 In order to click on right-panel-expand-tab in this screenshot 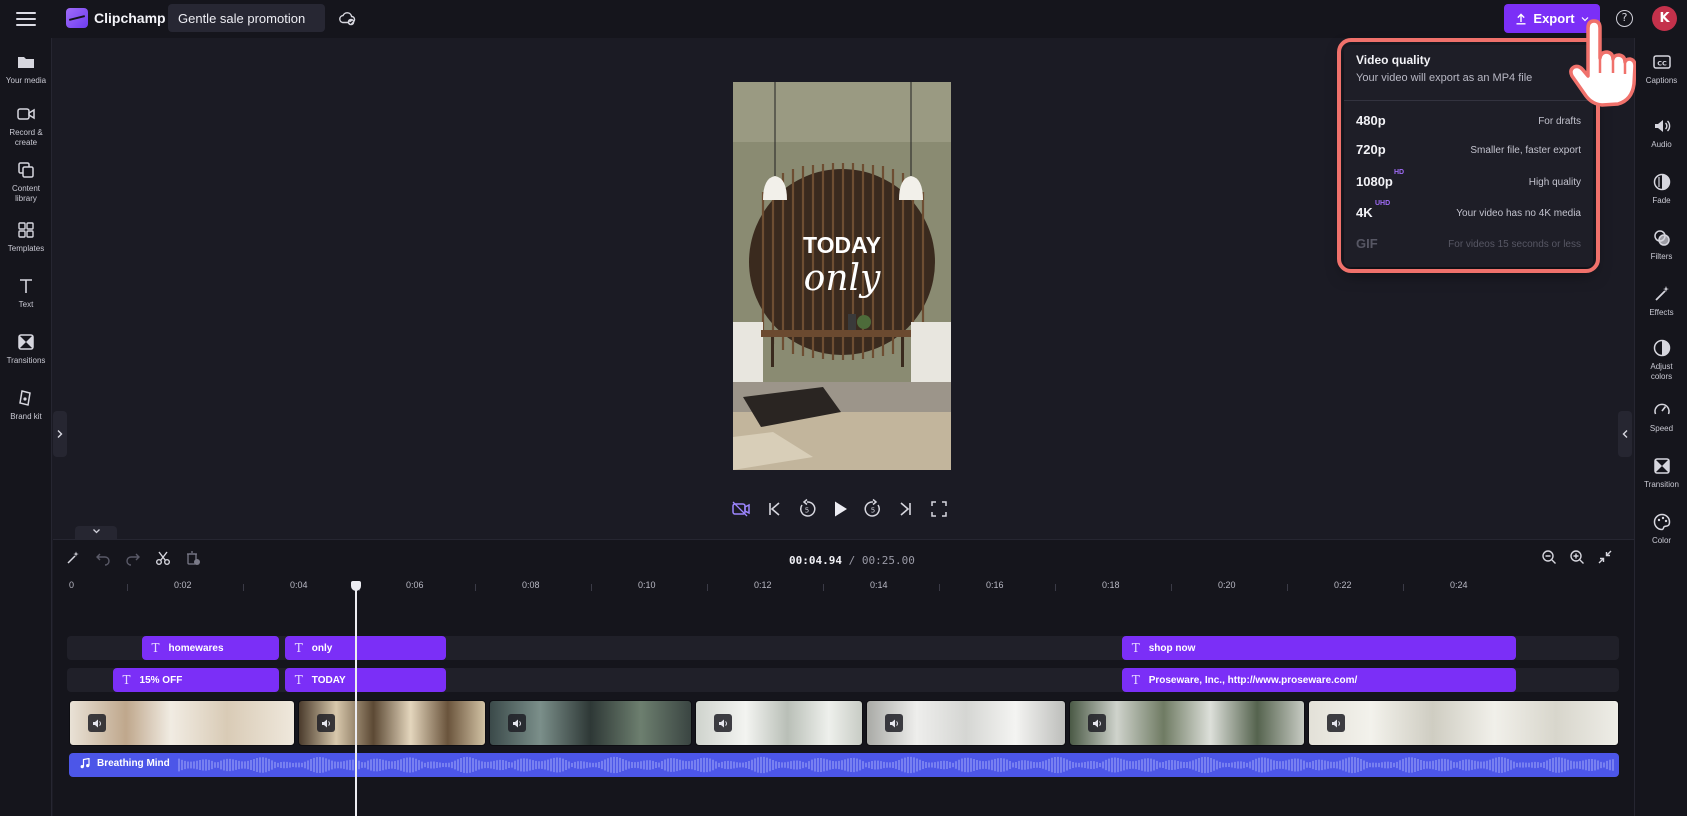, I will do `click(1625, 434)`.